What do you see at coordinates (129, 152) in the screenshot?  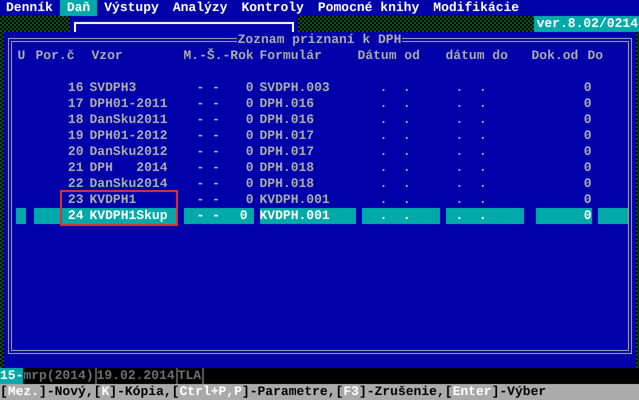 I see `table-cell-text: DanSku2012` at bounding box center [129, 152].